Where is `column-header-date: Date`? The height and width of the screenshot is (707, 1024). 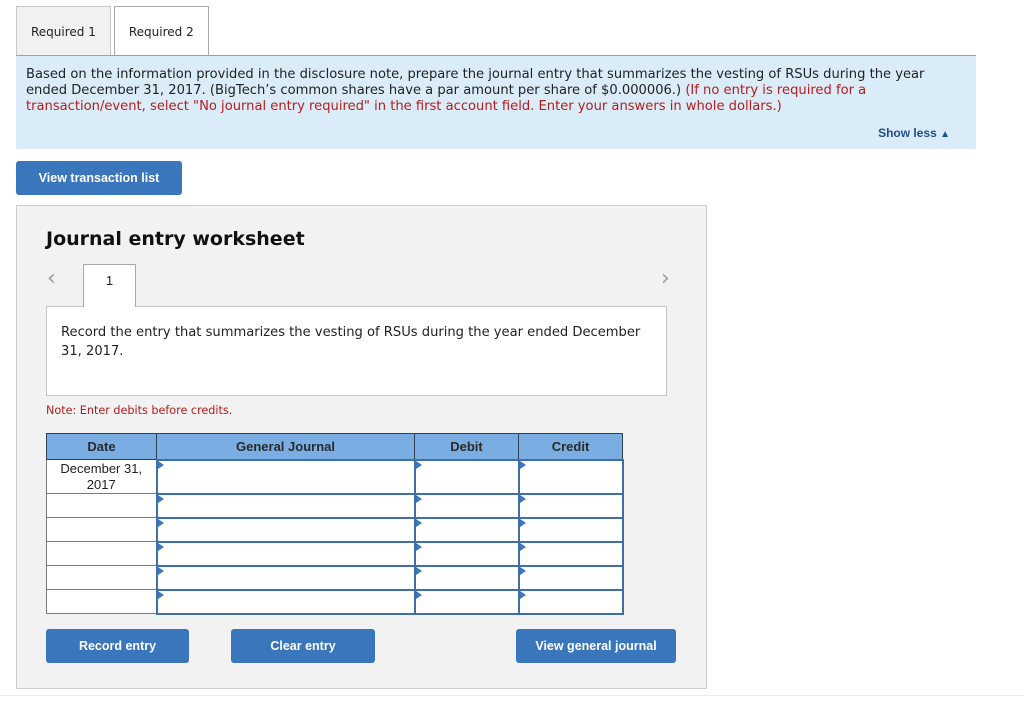
column-header-date: Date is located at coordinates (101, 446).